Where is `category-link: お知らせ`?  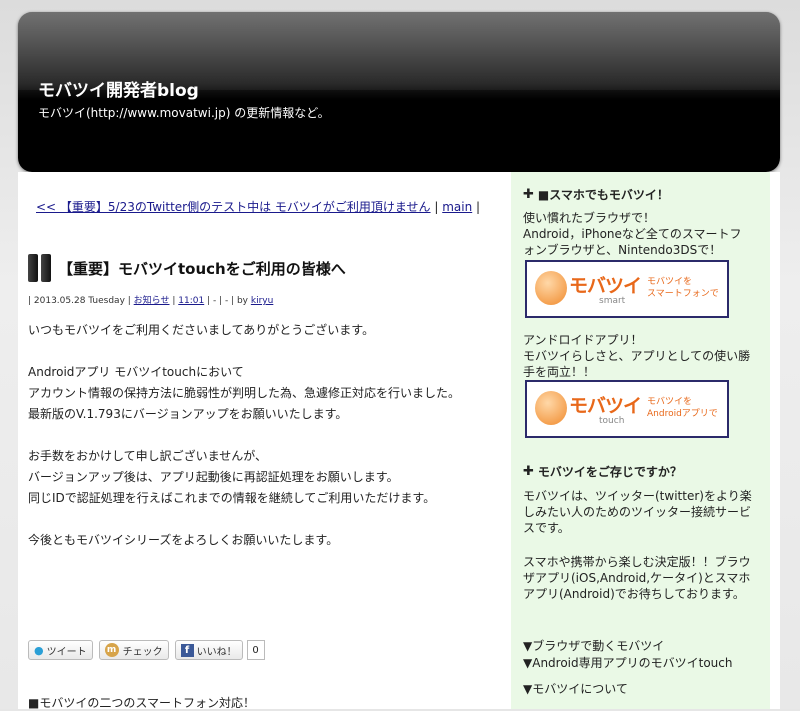 category-link: お知らせ is located at coordinates (152, 301).